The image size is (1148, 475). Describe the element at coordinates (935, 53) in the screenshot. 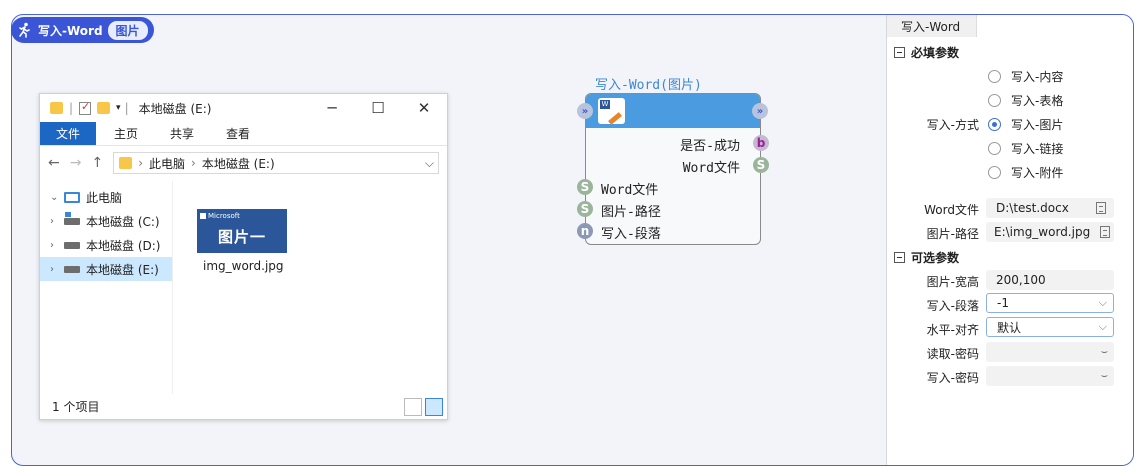

I see `section-title: 必填参数` at that location.